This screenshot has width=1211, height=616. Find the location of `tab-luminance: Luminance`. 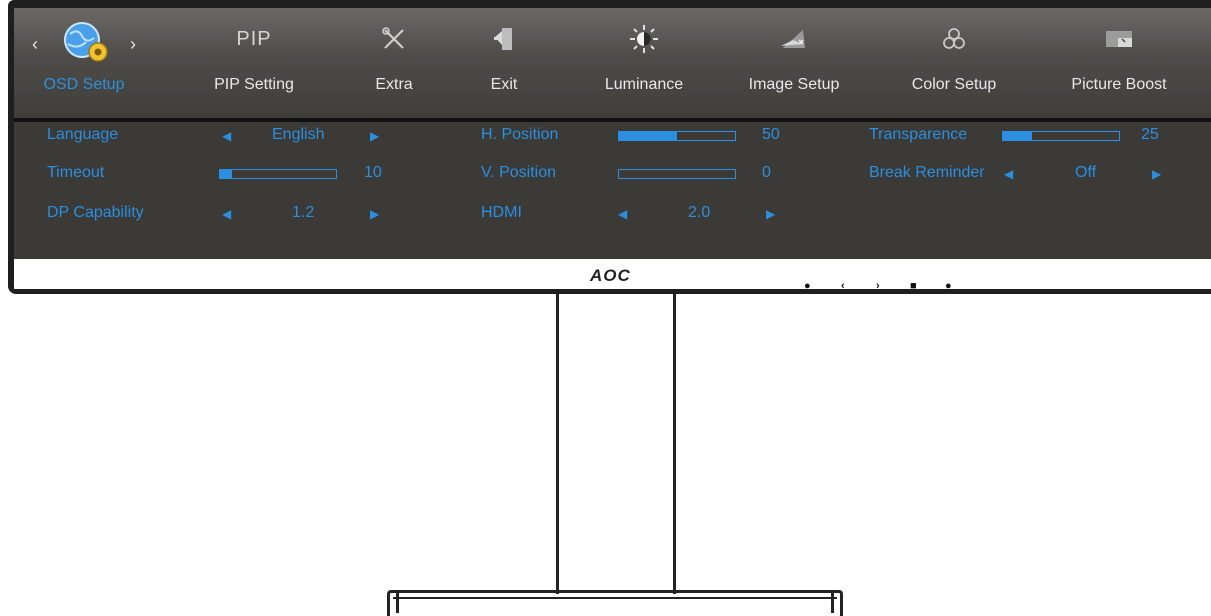

tab-luminance: Luminance is located at coordinates (644, 63).